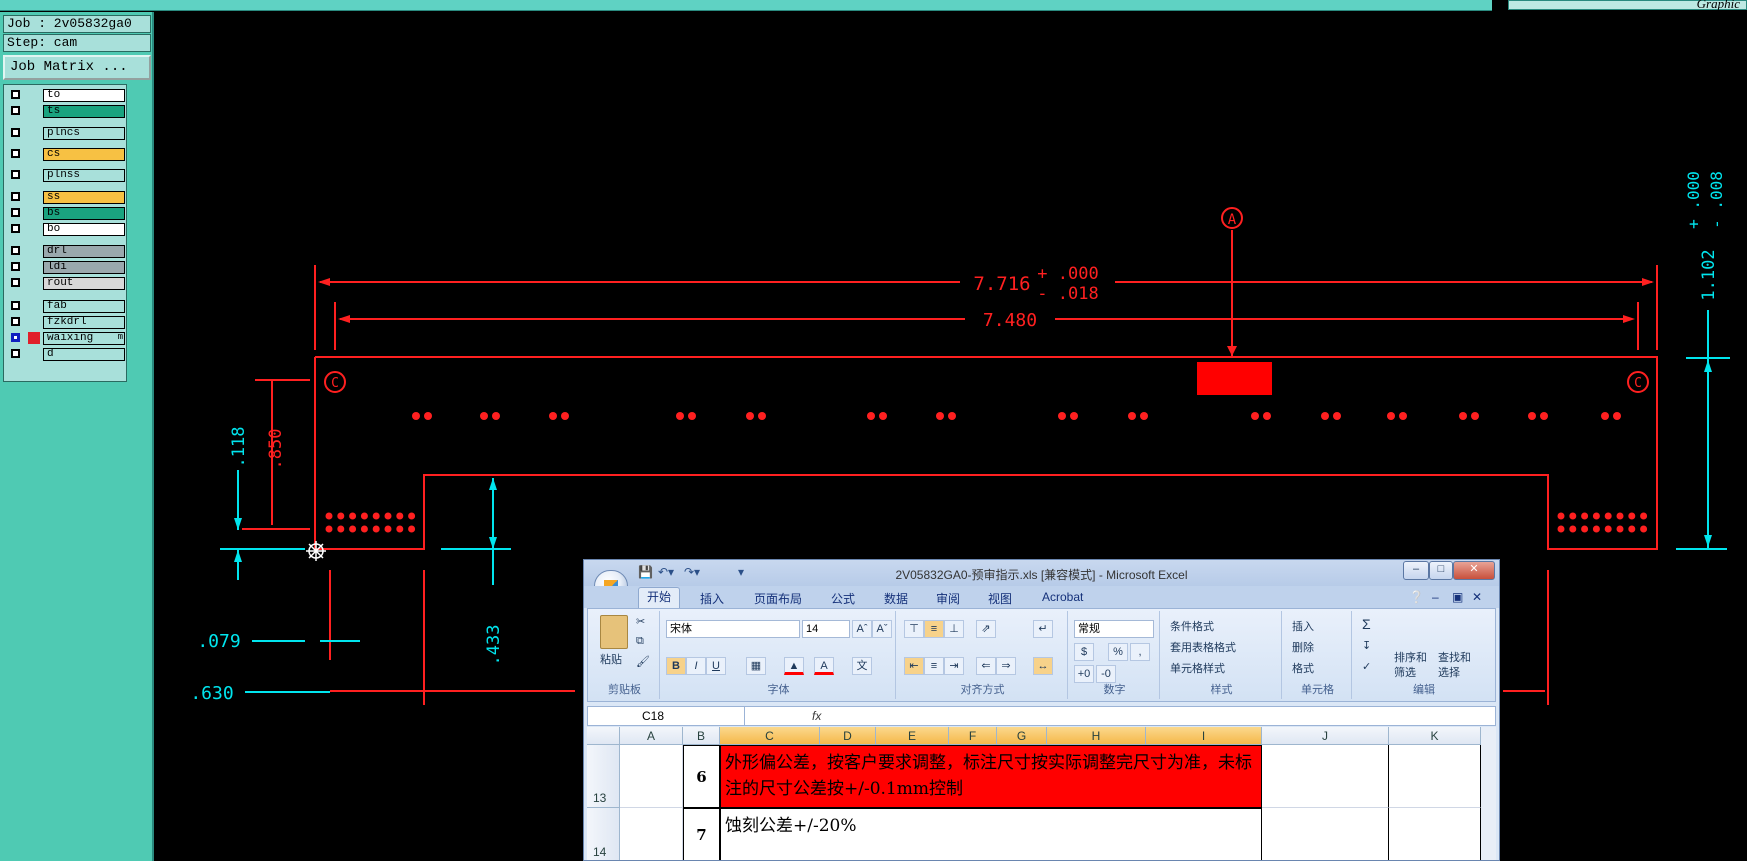 The height and width of the screenshot is (861, 1747). What do you see at coordinates (1197, 668) in the screenshot?
I see `cell-styles-button: 单元格样式` at bounding box center [1197, 668].